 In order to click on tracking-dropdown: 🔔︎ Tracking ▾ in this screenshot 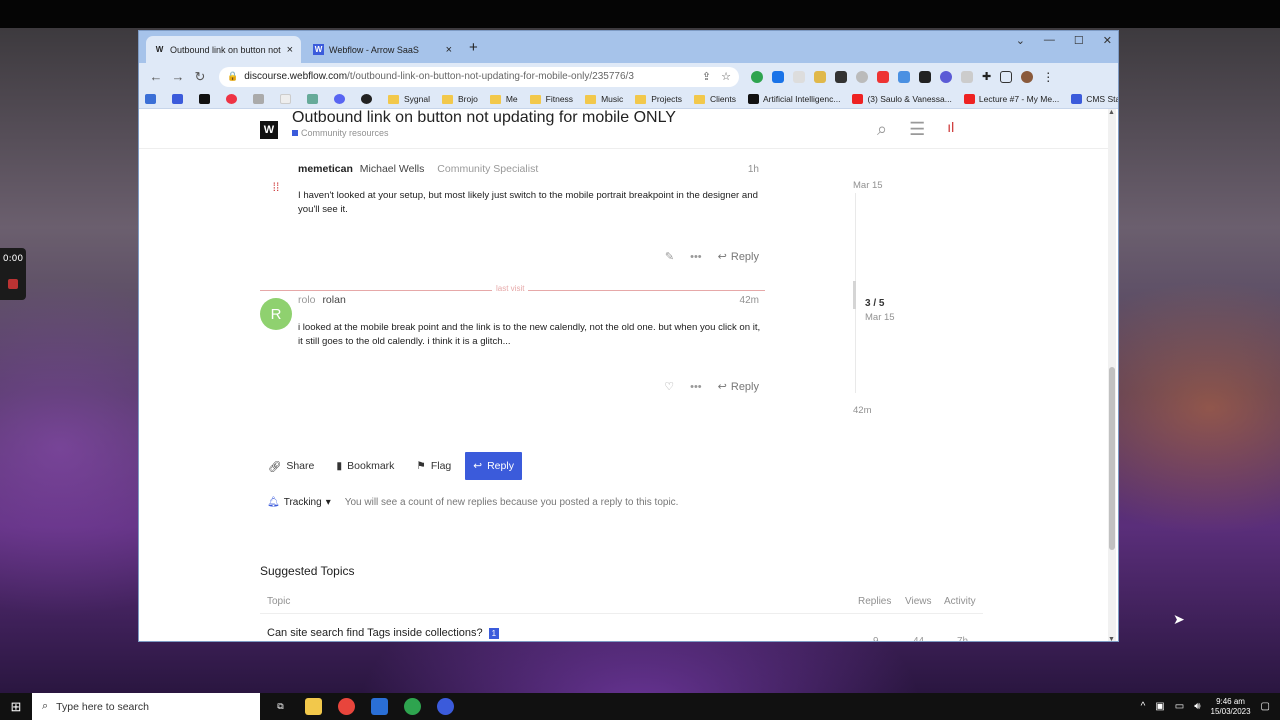, I will do `click(299, 502)`.